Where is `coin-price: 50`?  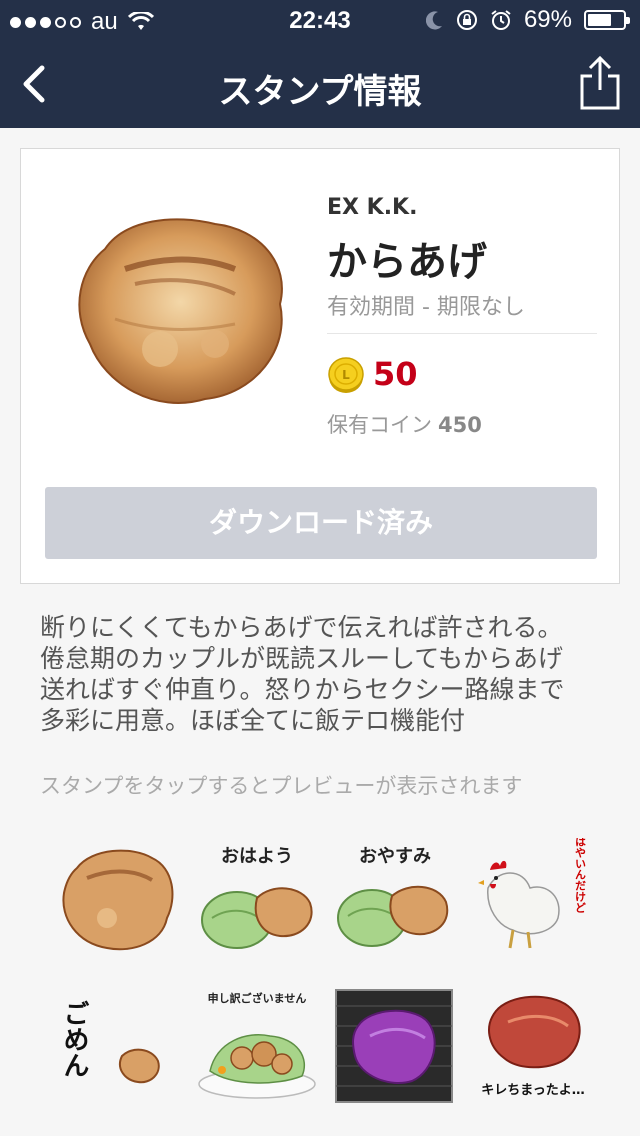
coin-price: 50 is located at coordinates (395, 374).